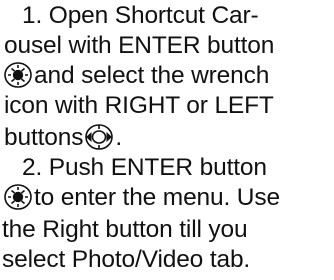 The width and height of the screenshot is (334, 280). I want to click on step-1-line-3: and select the wrench, so click(168, 76).